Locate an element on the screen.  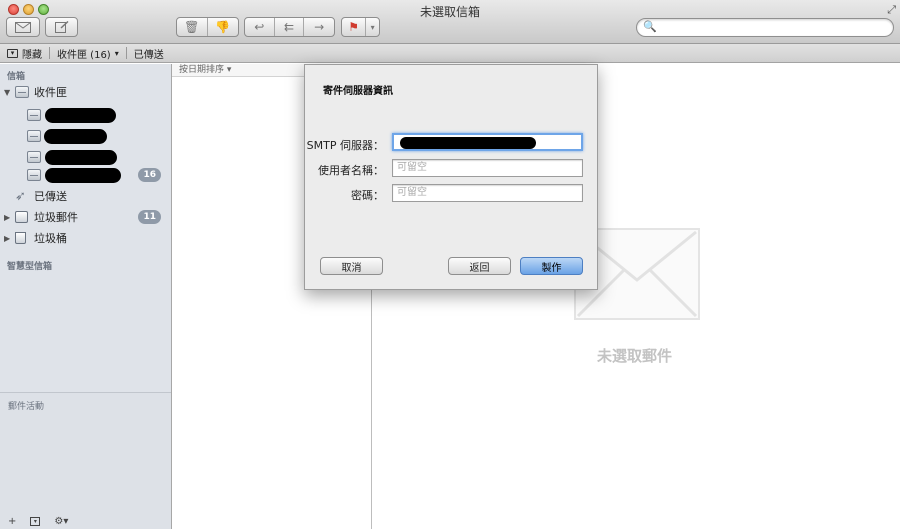
no-message-selected-label: 未選取郵件 is located at coordinates (635, 356).